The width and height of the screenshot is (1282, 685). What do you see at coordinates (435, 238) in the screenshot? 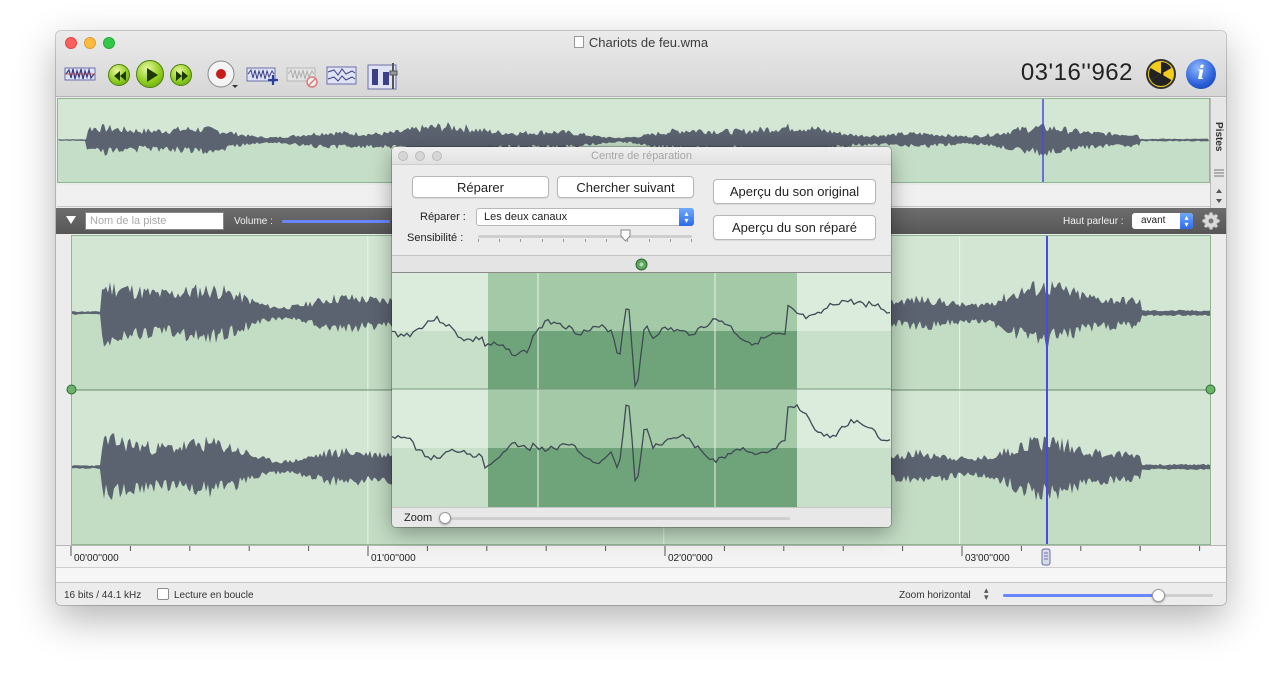
I see `sensitivity-label: Sensibilité :` at bounding box center [435, 238].